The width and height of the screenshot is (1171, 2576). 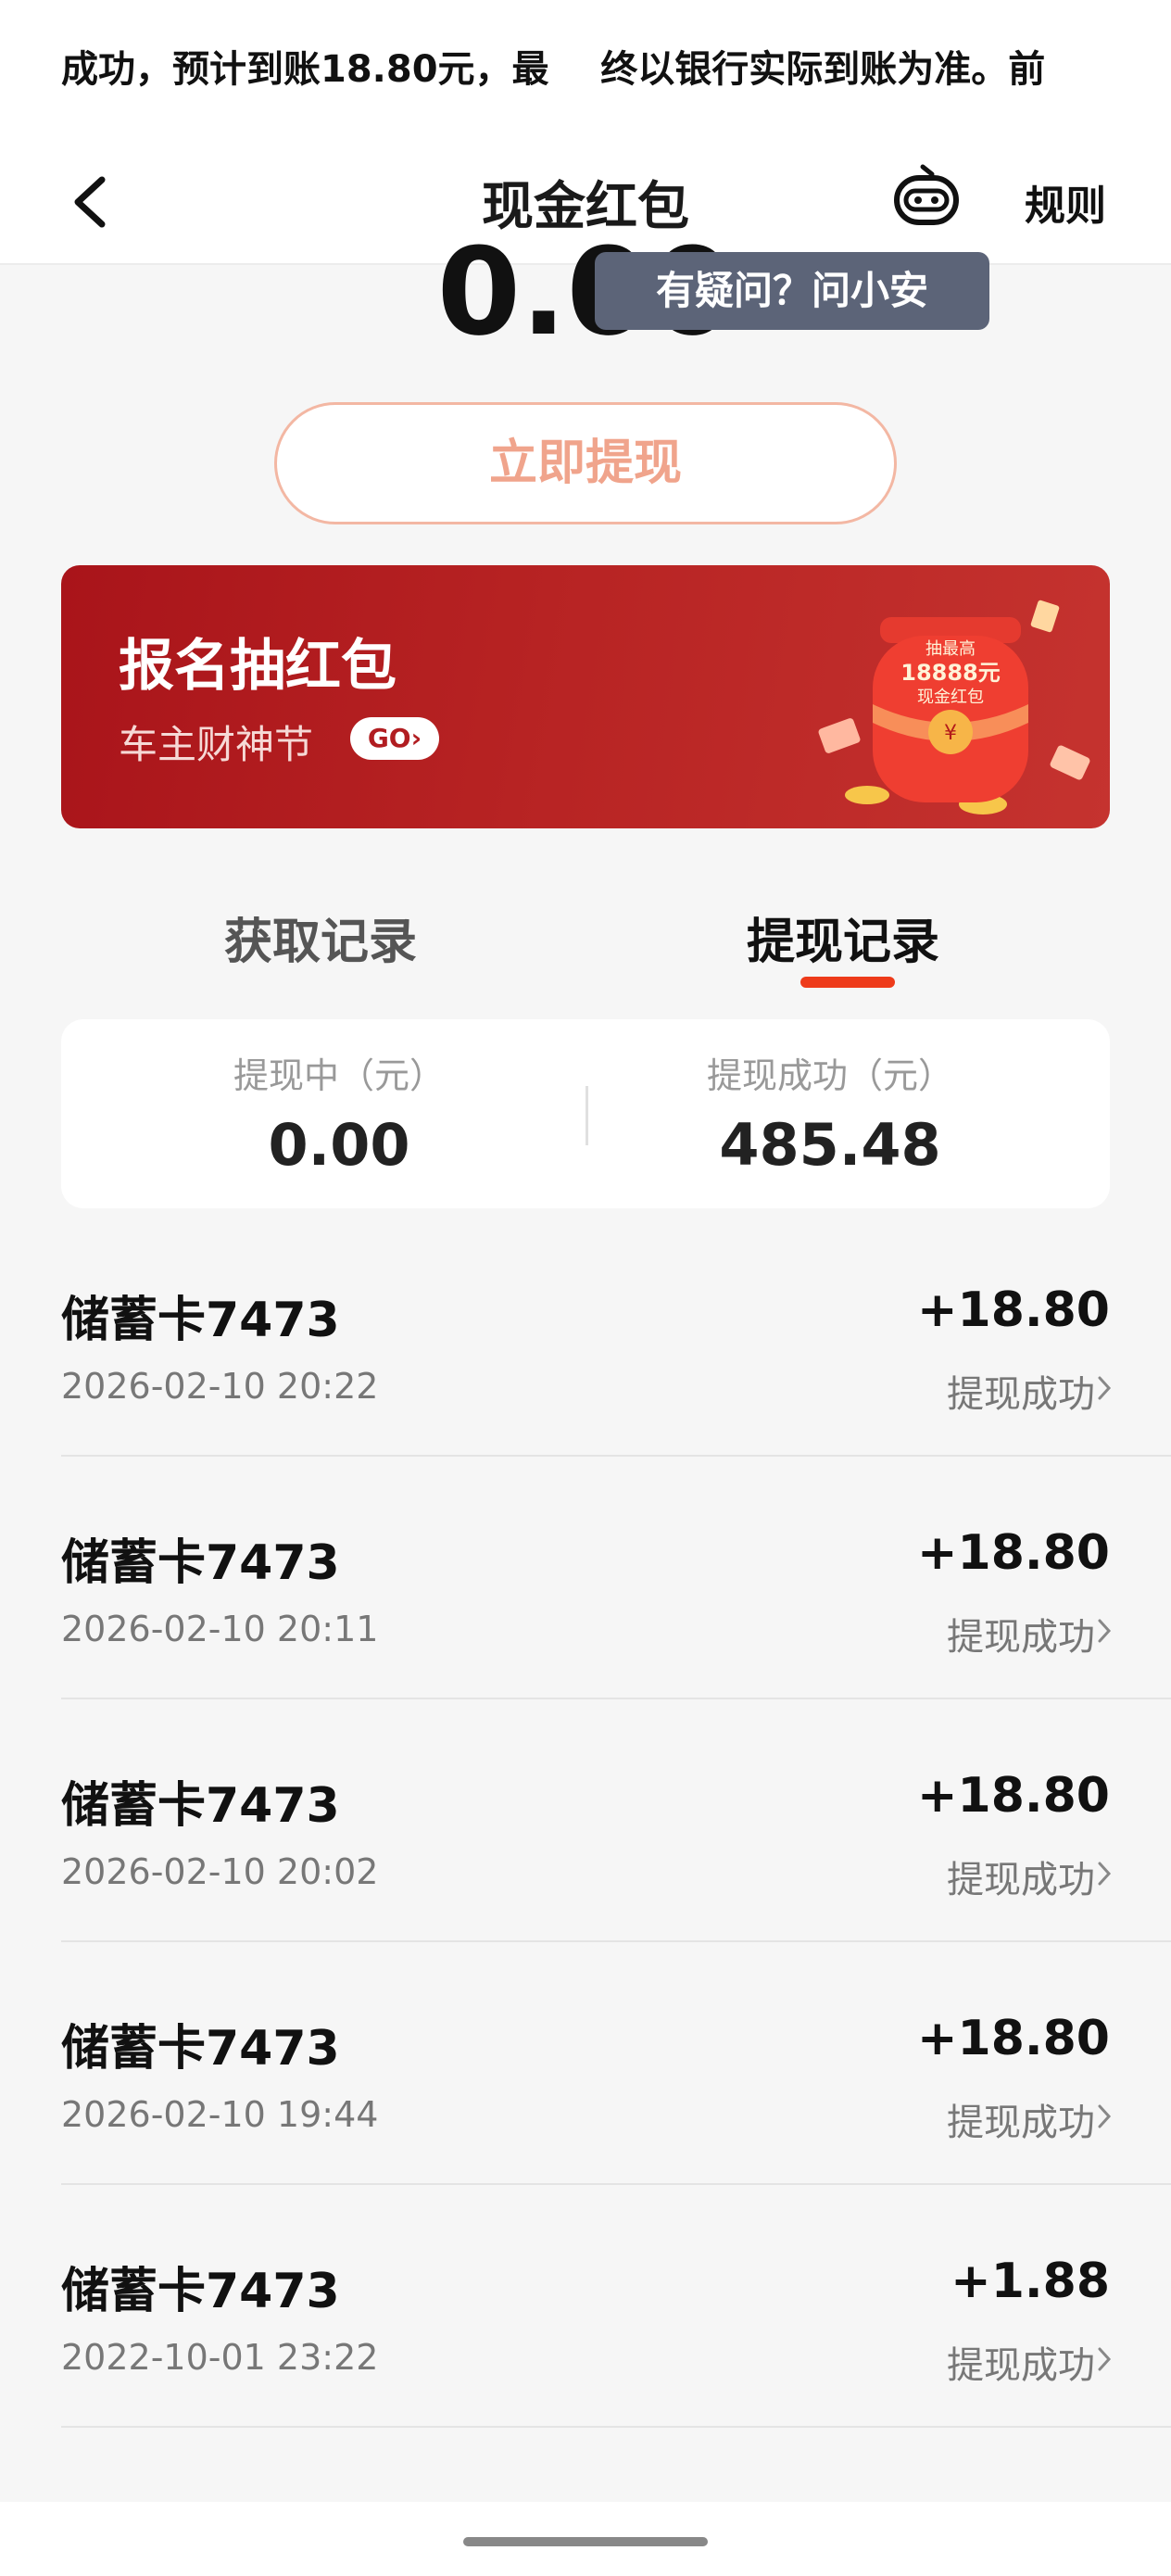 I want to click on promo-title: 报名抽红包, so click(x=258, y=666).